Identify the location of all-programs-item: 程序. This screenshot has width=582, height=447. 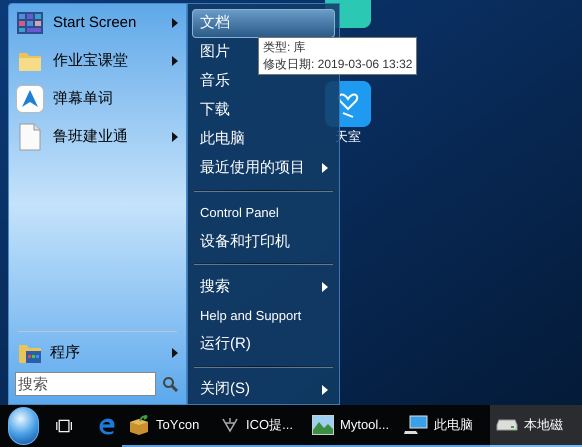
(97, 353).